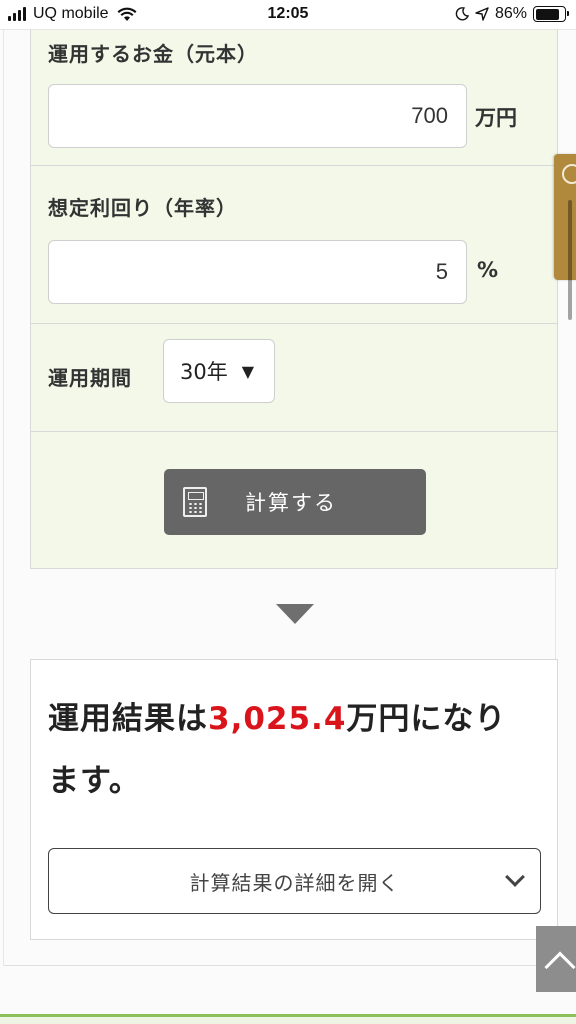  What do you see at coordinates (565, 217) in the screenshot?
I see `side-floating-tab` at bounding box center [565, 217].